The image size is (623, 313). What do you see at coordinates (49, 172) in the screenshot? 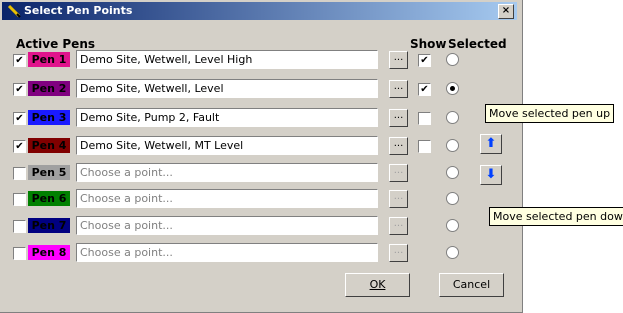
I see `pen-label: Pen 5` at bounding box center [49, 172].